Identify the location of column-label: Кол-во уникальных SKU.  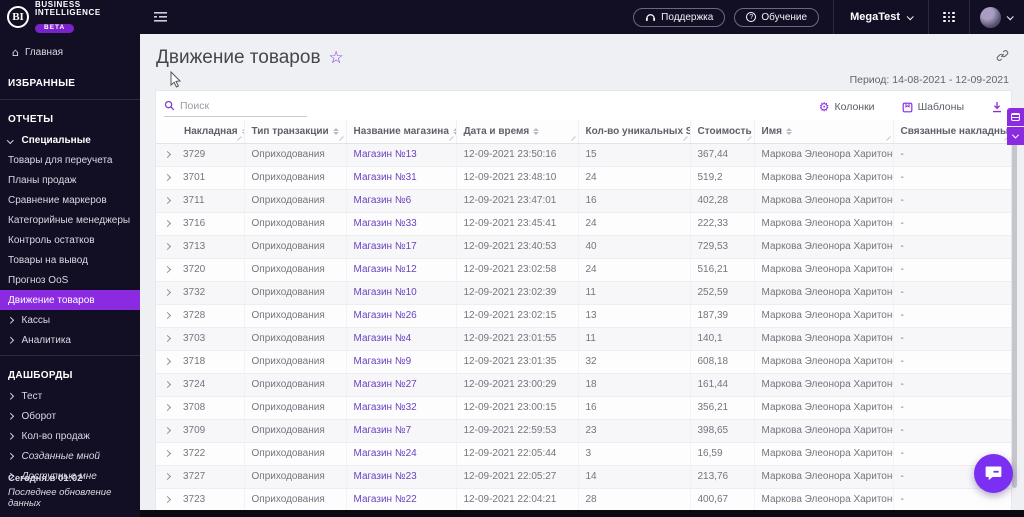
(637, 131).